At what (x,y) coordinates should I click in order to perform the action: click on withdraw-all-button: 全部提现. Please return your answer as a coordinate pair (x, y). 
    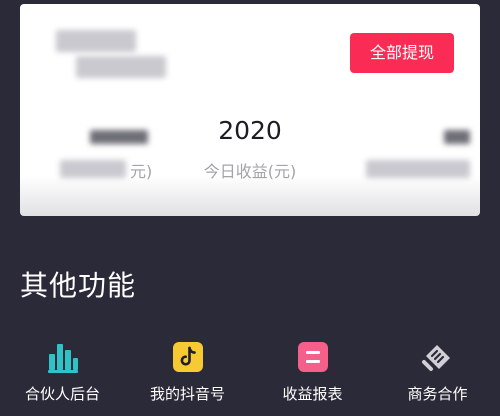
    Looking at the image, I should click on (402, 53).